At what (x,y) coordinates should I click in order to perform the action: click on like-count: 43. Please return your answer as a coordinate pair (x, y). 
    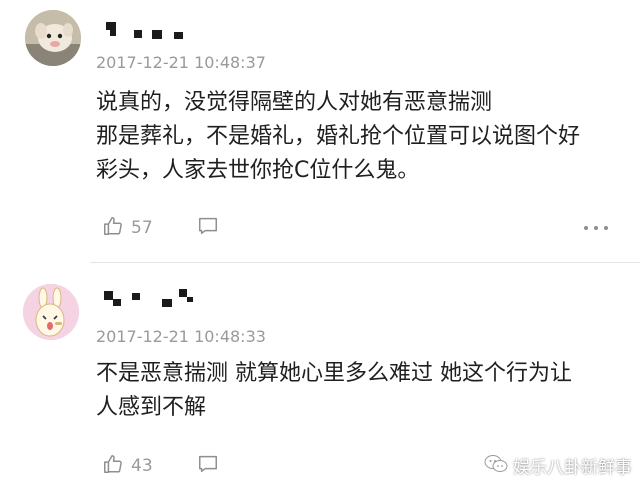
    Looking at the image, I should click on (142, 466).